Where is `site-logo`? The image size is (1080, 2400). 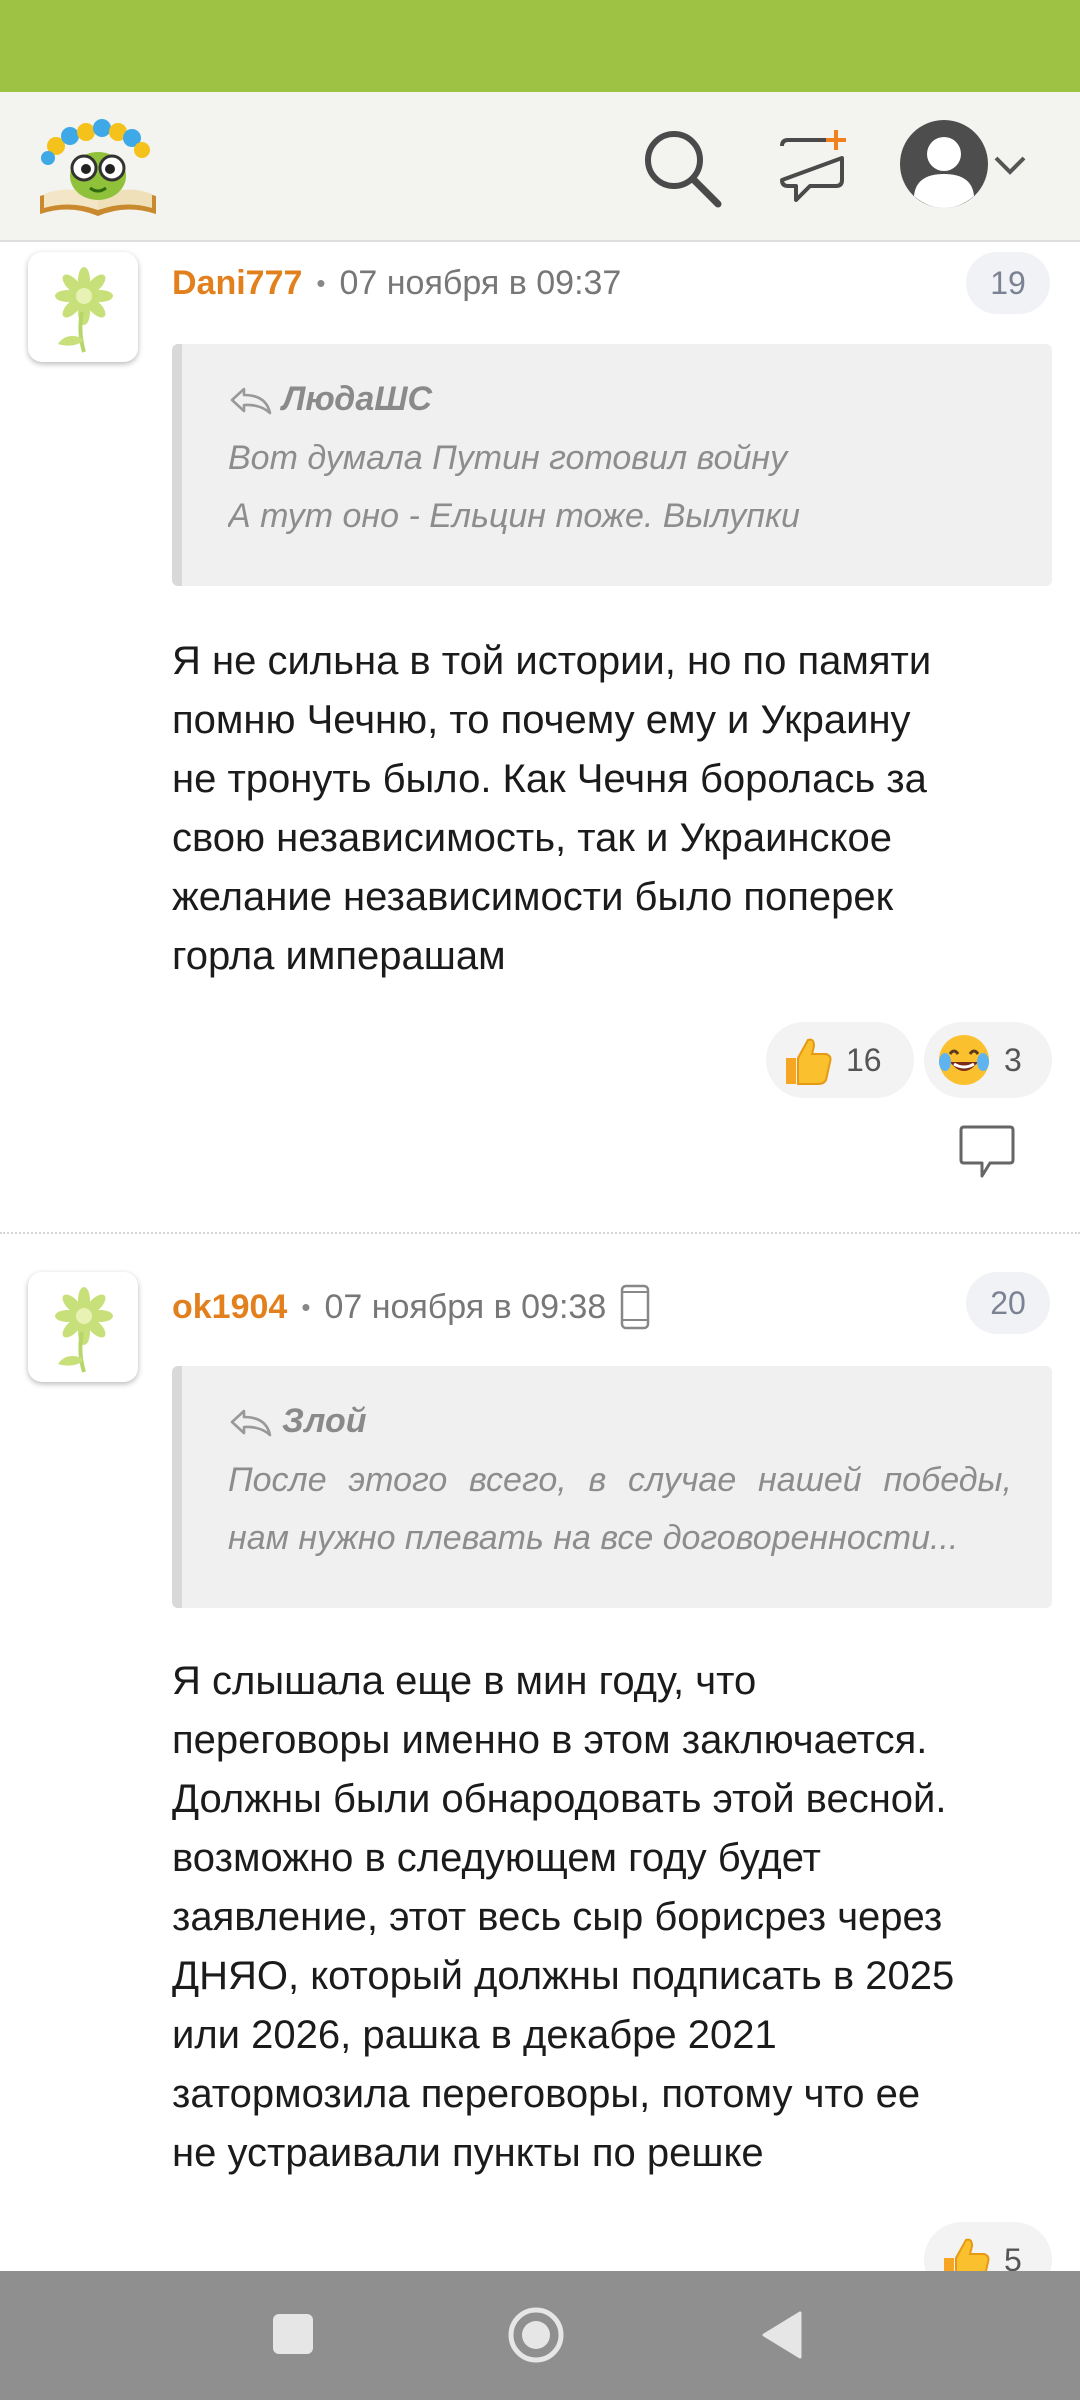 site-logo is located at coordinates (98, 166).